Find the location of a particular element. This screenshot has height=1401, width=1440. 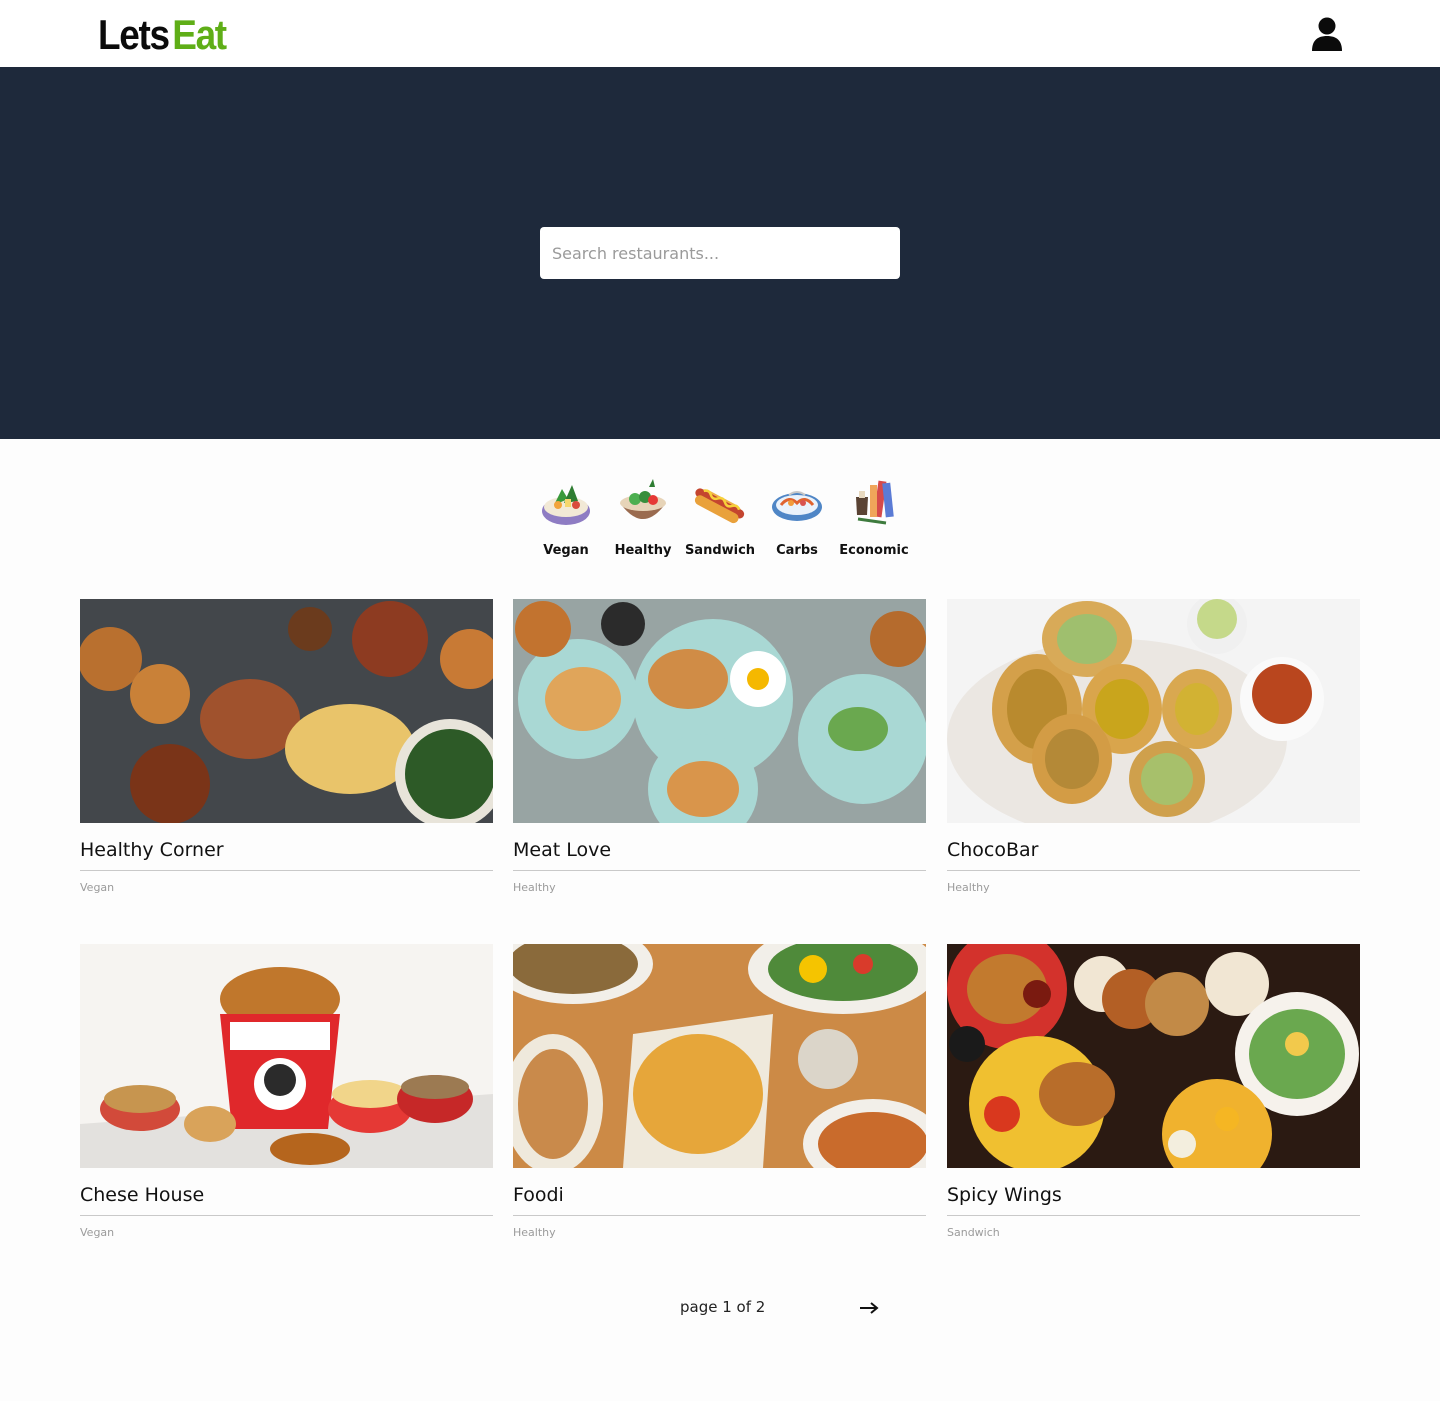

restaurant-name: Foodi is located at coordinates (719, 1199).